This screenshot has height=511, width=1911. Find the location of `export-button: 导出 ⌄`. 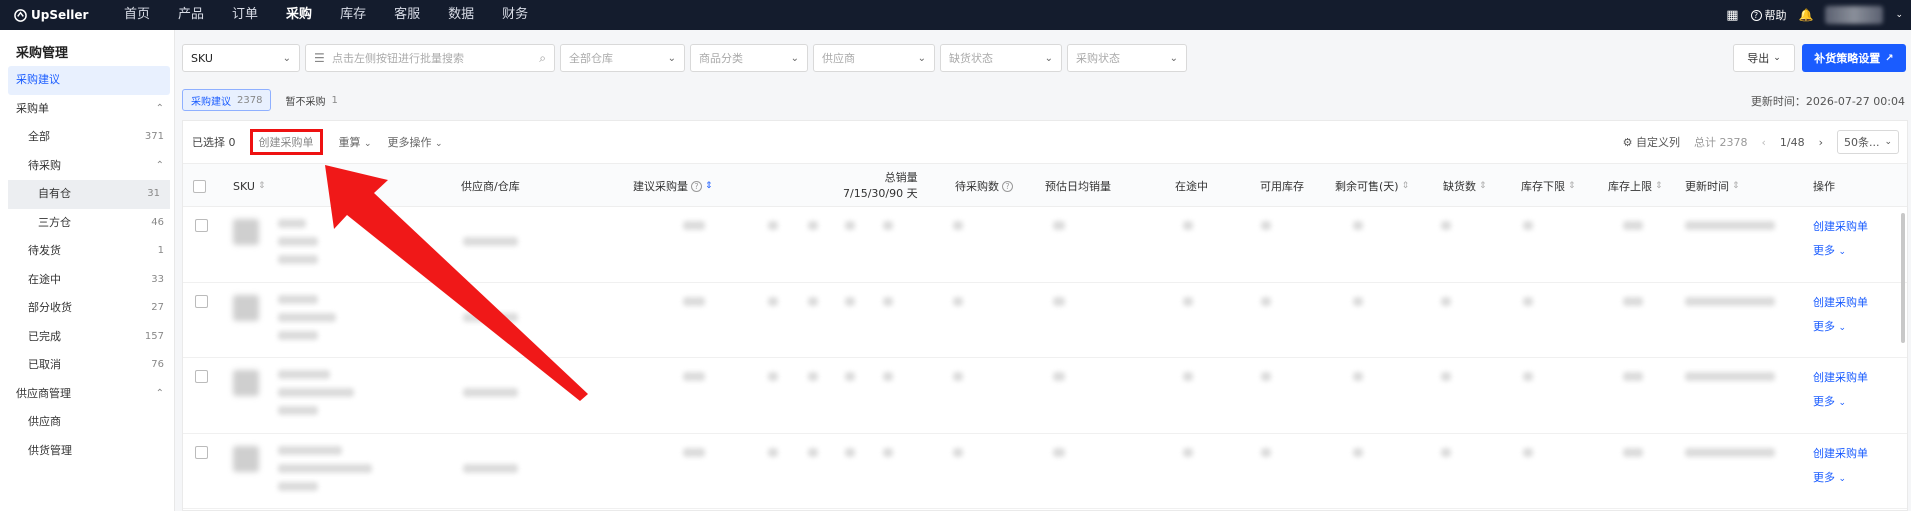

export-button: 导出 ⌄ is located at coordinates (1764, 58).